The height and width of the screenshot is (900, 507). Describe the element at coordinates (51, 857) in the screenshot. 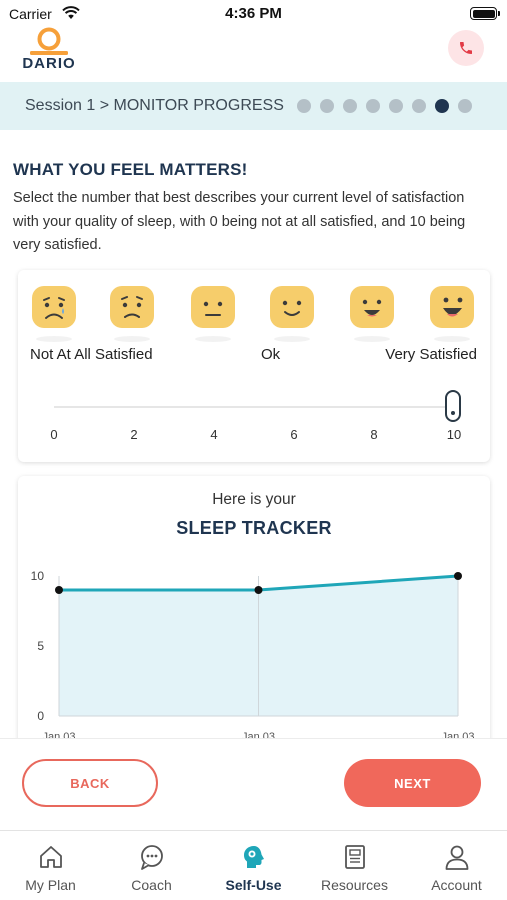

I see `home-icon` at that location.